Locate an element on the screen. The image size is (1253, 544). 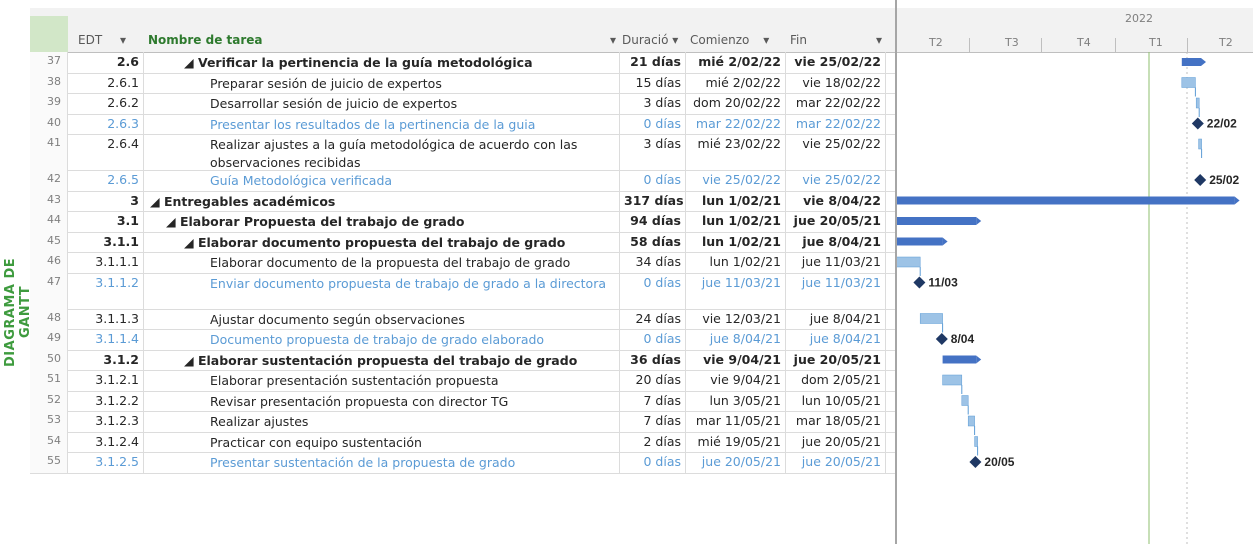
start-cell: mié 2/02/22 is located at coordinates (736, 82).